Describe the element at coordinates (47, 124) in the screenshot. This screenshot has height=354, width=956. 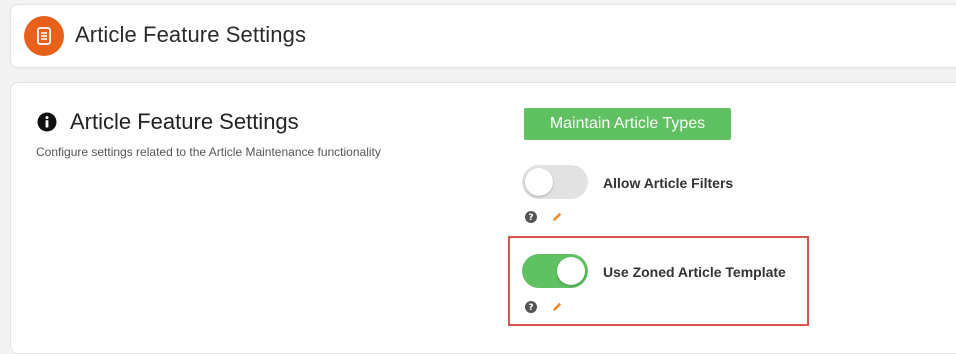
I see `info-icon` at that location.